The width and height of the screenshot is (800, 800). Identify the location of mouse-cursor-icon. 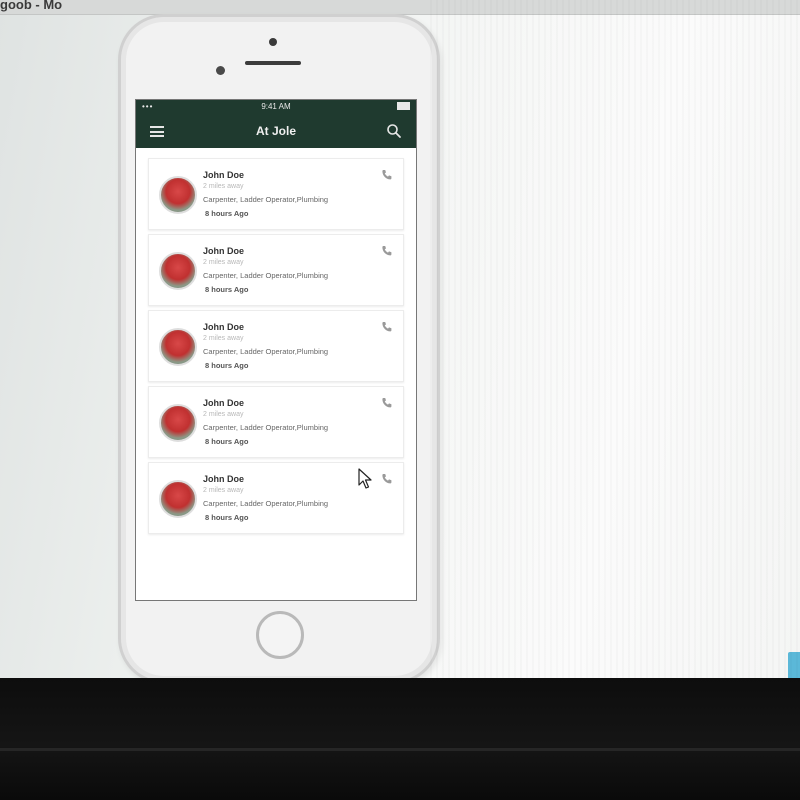
(365, 478).